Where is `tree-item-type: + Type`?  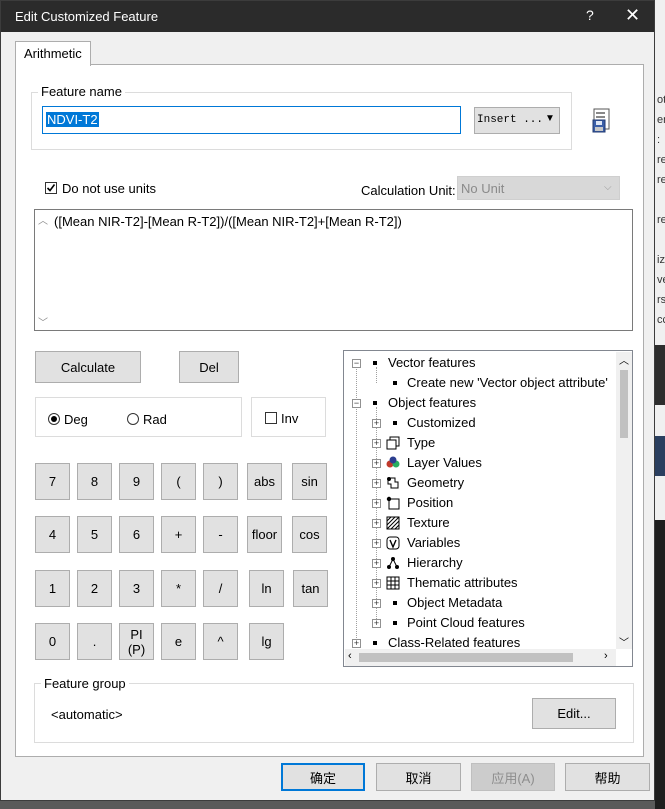 tree-item-type: + Type is located at coordinates (480, 443).